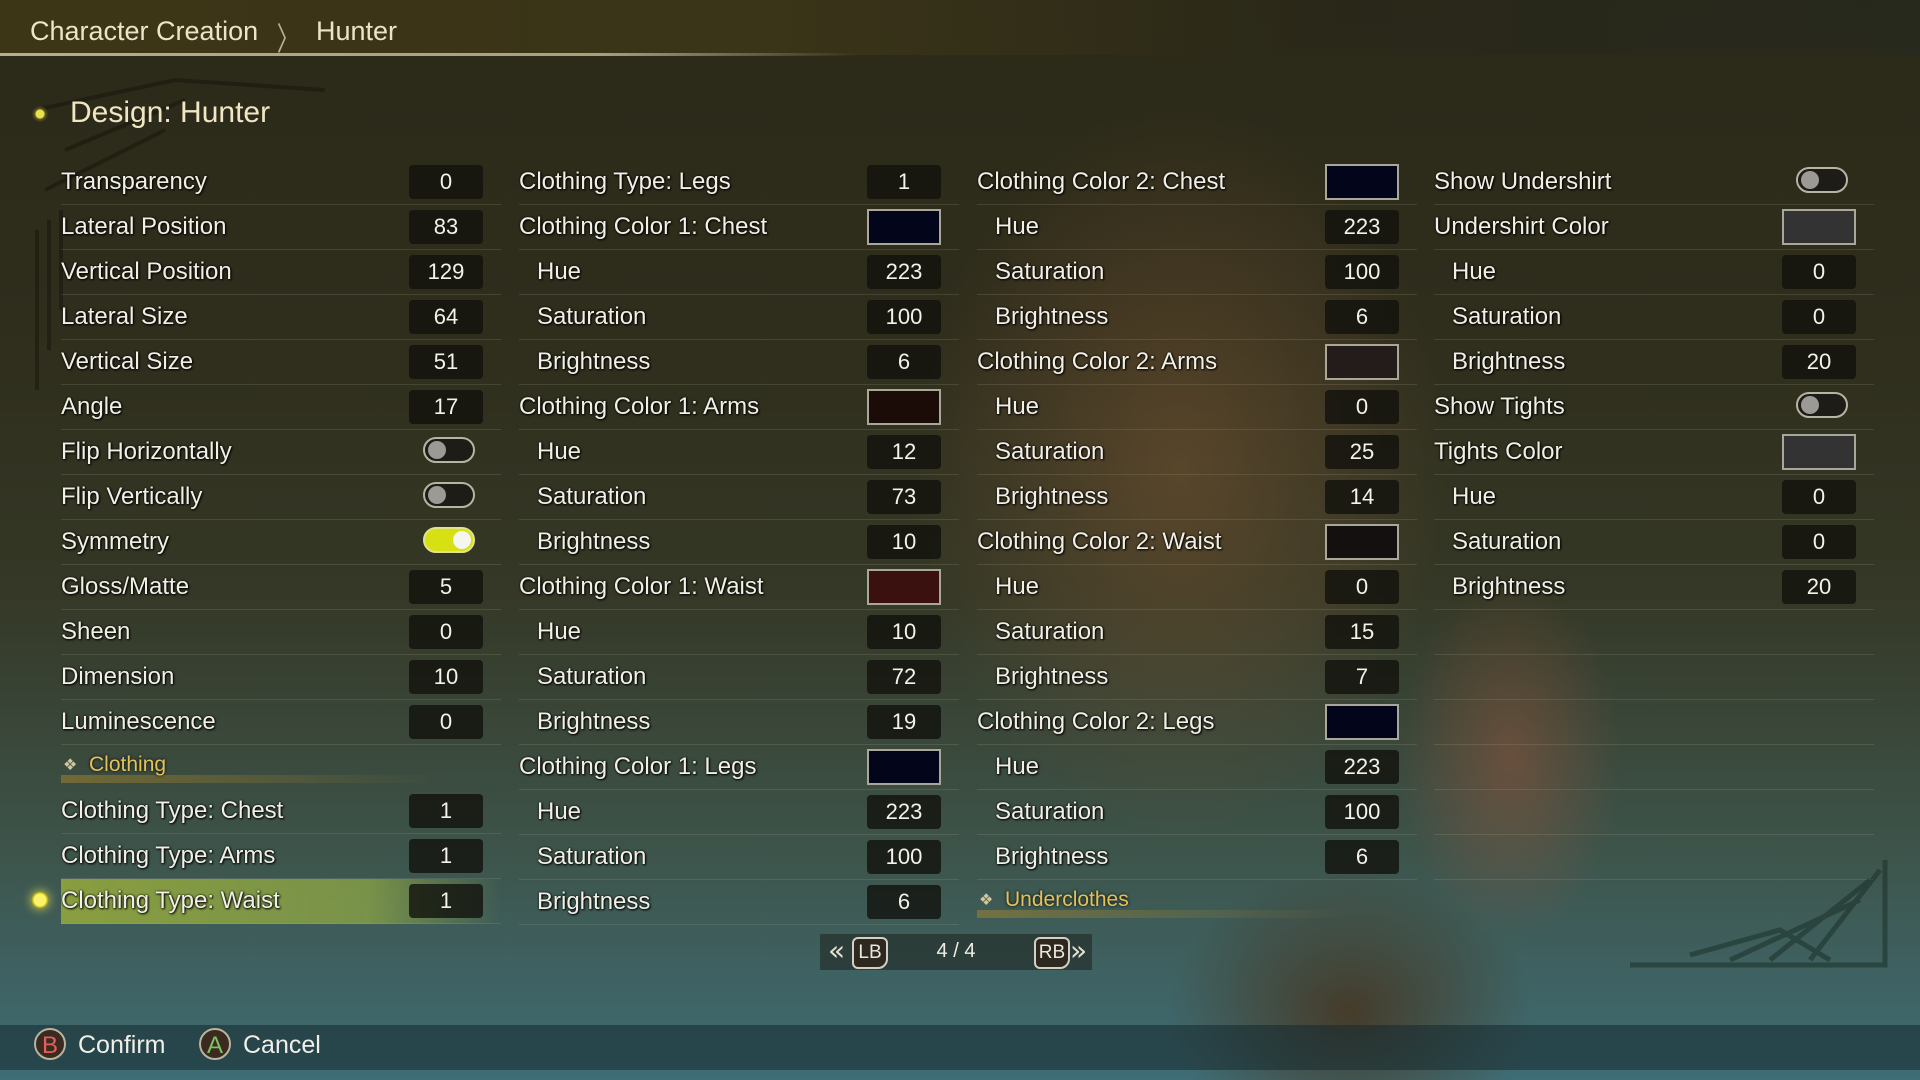 Image resolution: width=1920 pixels, height=1080 pixels. Describe the element at coordinates (1654, 227) in the screenshot. I see `setting-row-undershirt-color: Undershirt Color` at that location.